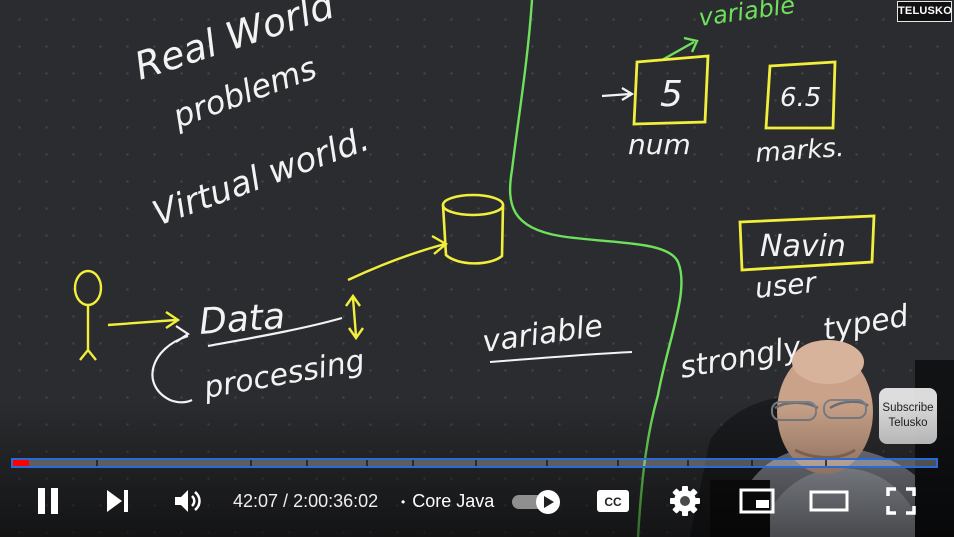  I want to click on pause-icon, so click(48, 501).